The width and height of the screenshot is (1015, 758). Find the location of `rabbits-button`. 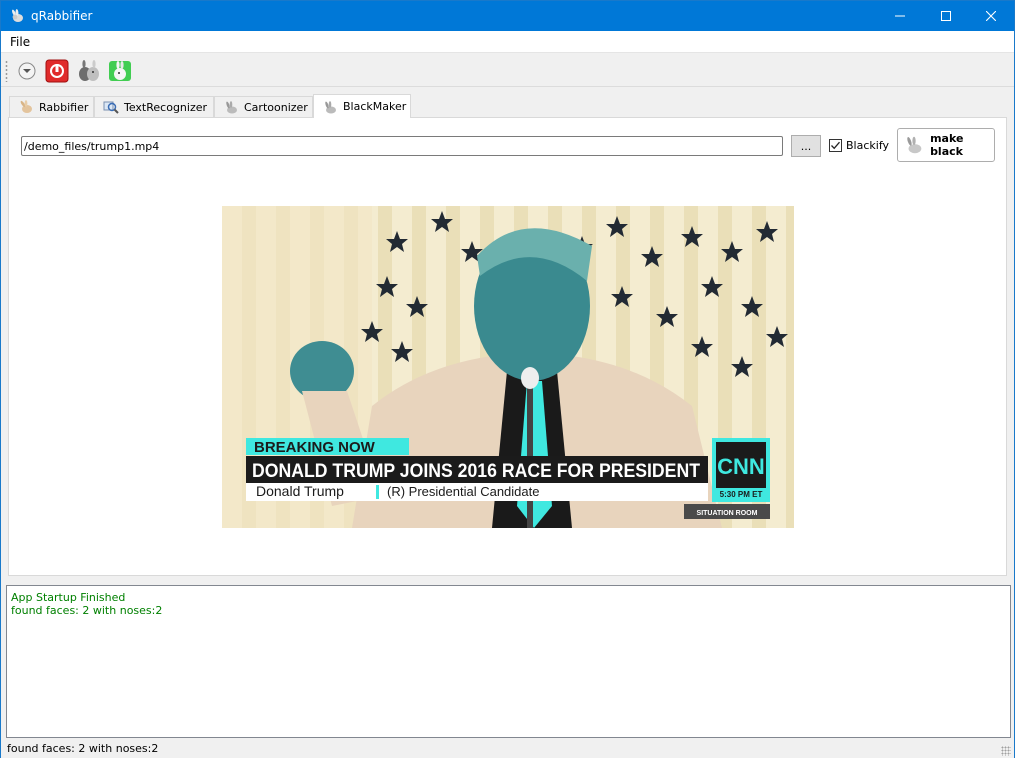

rabbits-button is located at coordinates (89, 71).